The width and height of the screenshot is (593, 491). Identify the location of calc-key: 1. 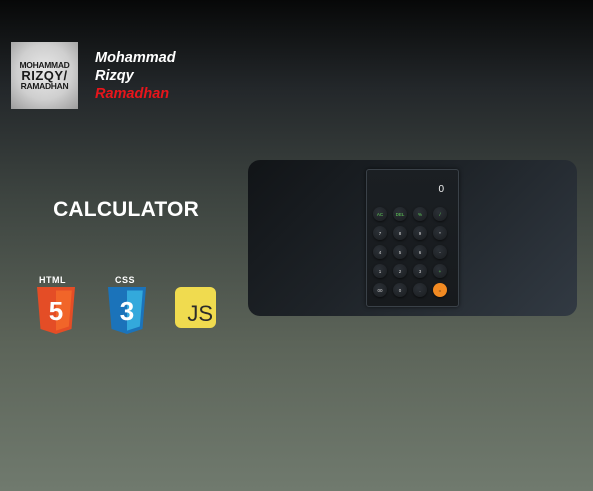
(380, 271).